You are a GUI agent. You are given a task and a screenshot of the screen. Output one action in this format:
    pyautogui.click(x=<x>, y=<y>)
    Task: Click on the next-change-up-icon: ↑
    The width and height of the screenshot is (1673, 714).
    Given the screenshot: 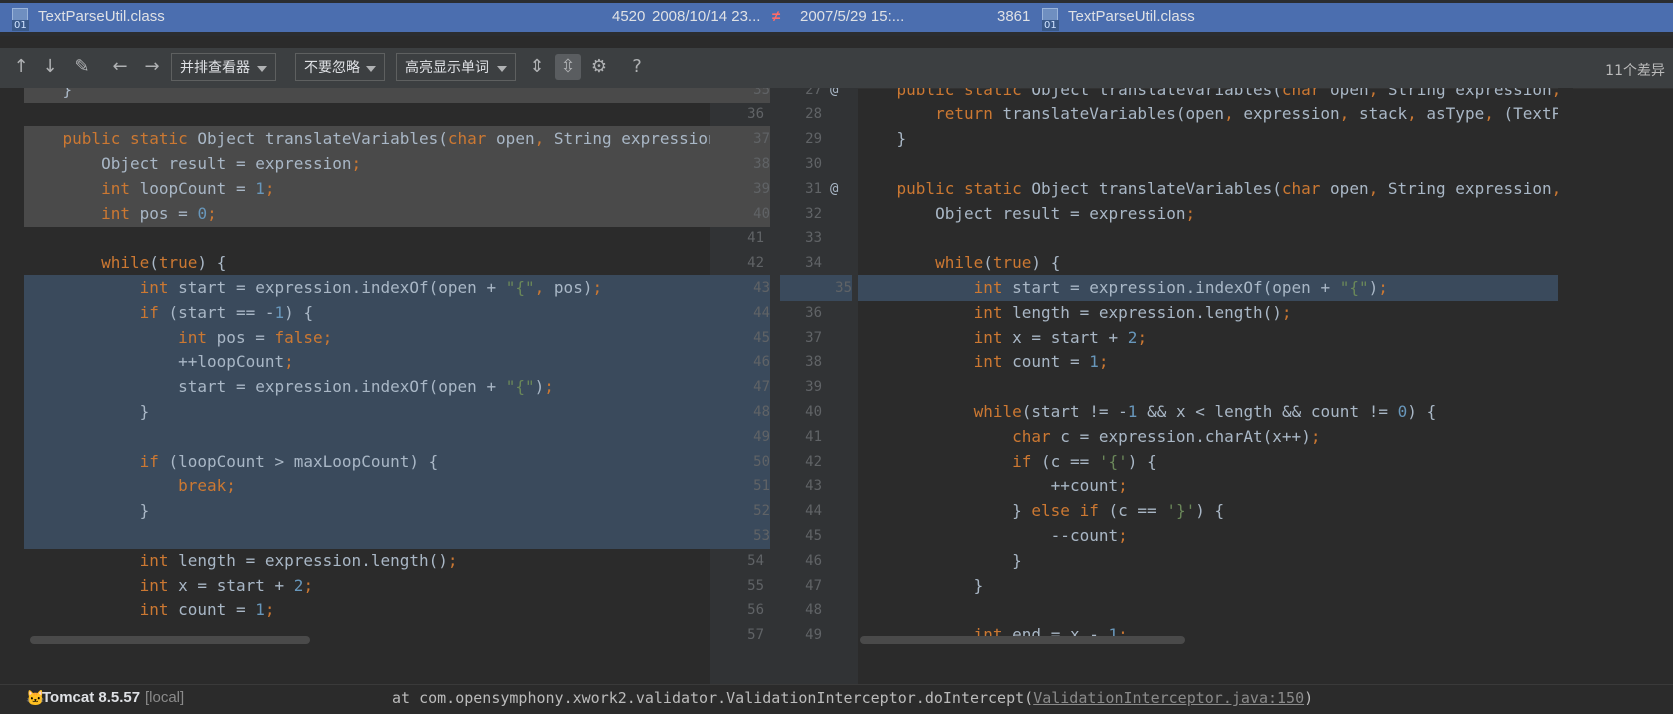 What is the action you would take?
    pyautogui.click(x=21, y=67)
    